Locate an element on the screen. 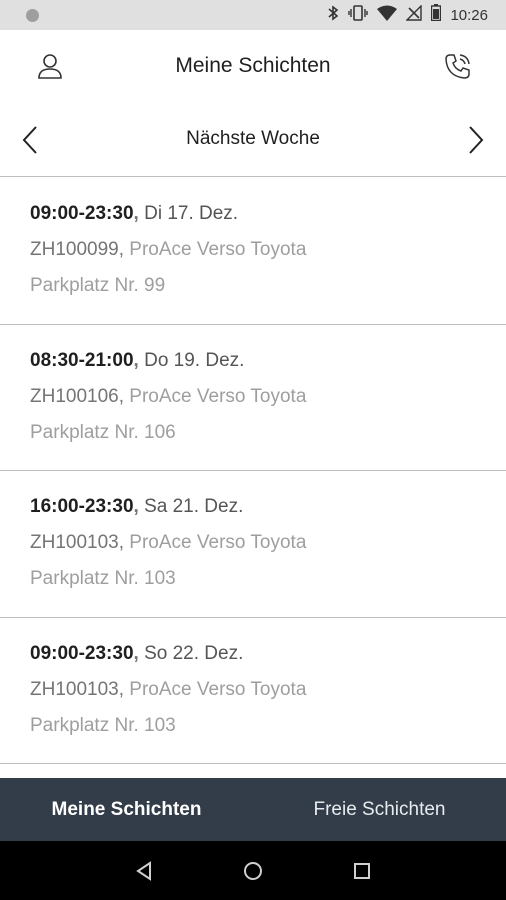 This screenshot has width=506, height=900. app-header: Meine Schichten is located at coordinates (253, 66).